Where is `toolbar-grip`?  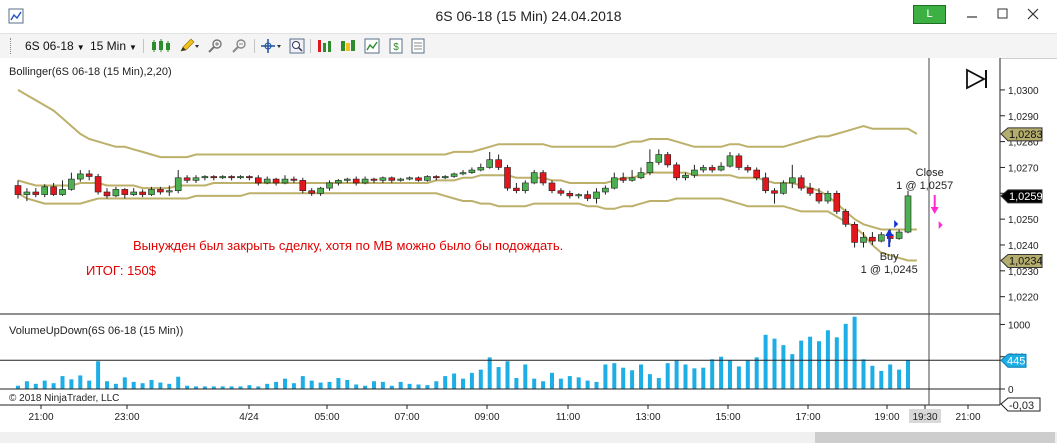 toolbar-grip is located at coordinates (12, 46).